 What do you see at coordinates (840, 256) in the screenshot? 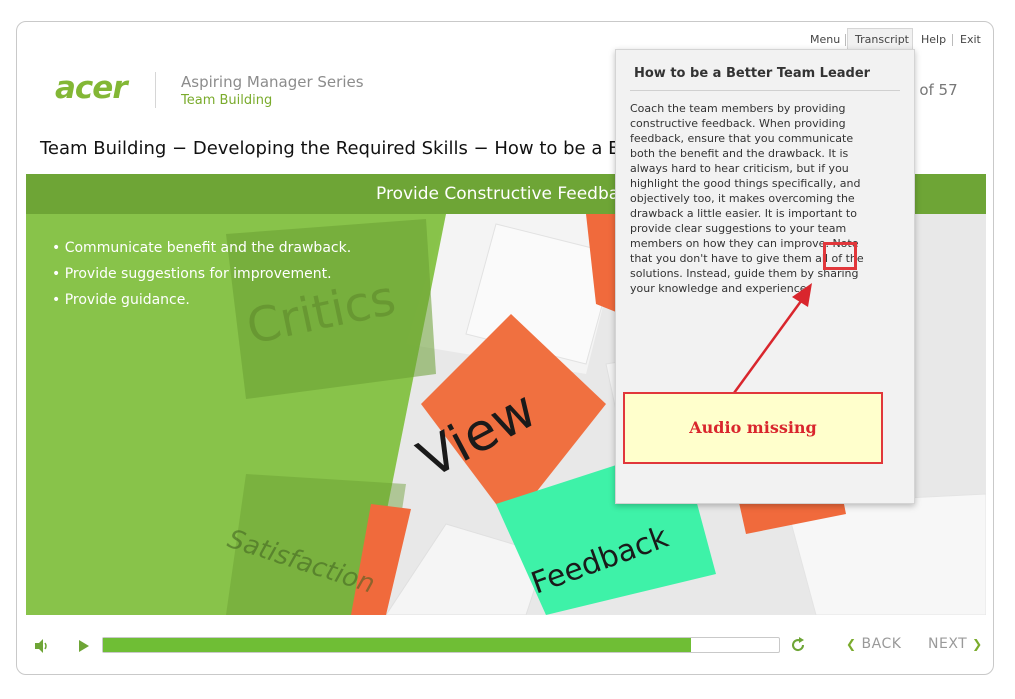
I see `highlight-box` at bounding box center [840, 256].